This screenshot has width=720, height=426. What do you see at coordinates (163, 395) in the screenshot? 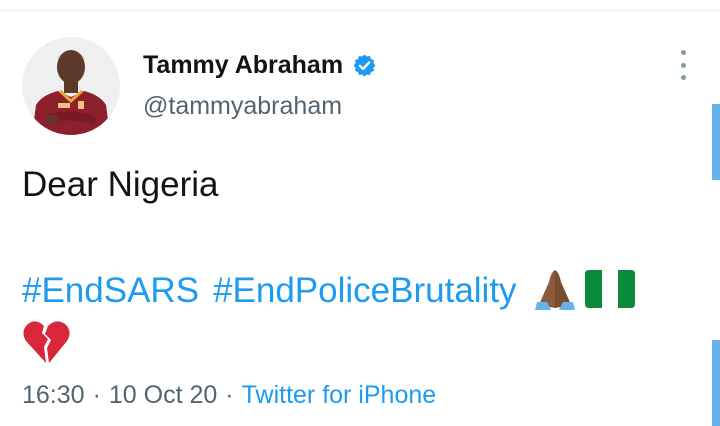
I see `tweet-date: 10 Oct 20` at bounding box center [163, 395].